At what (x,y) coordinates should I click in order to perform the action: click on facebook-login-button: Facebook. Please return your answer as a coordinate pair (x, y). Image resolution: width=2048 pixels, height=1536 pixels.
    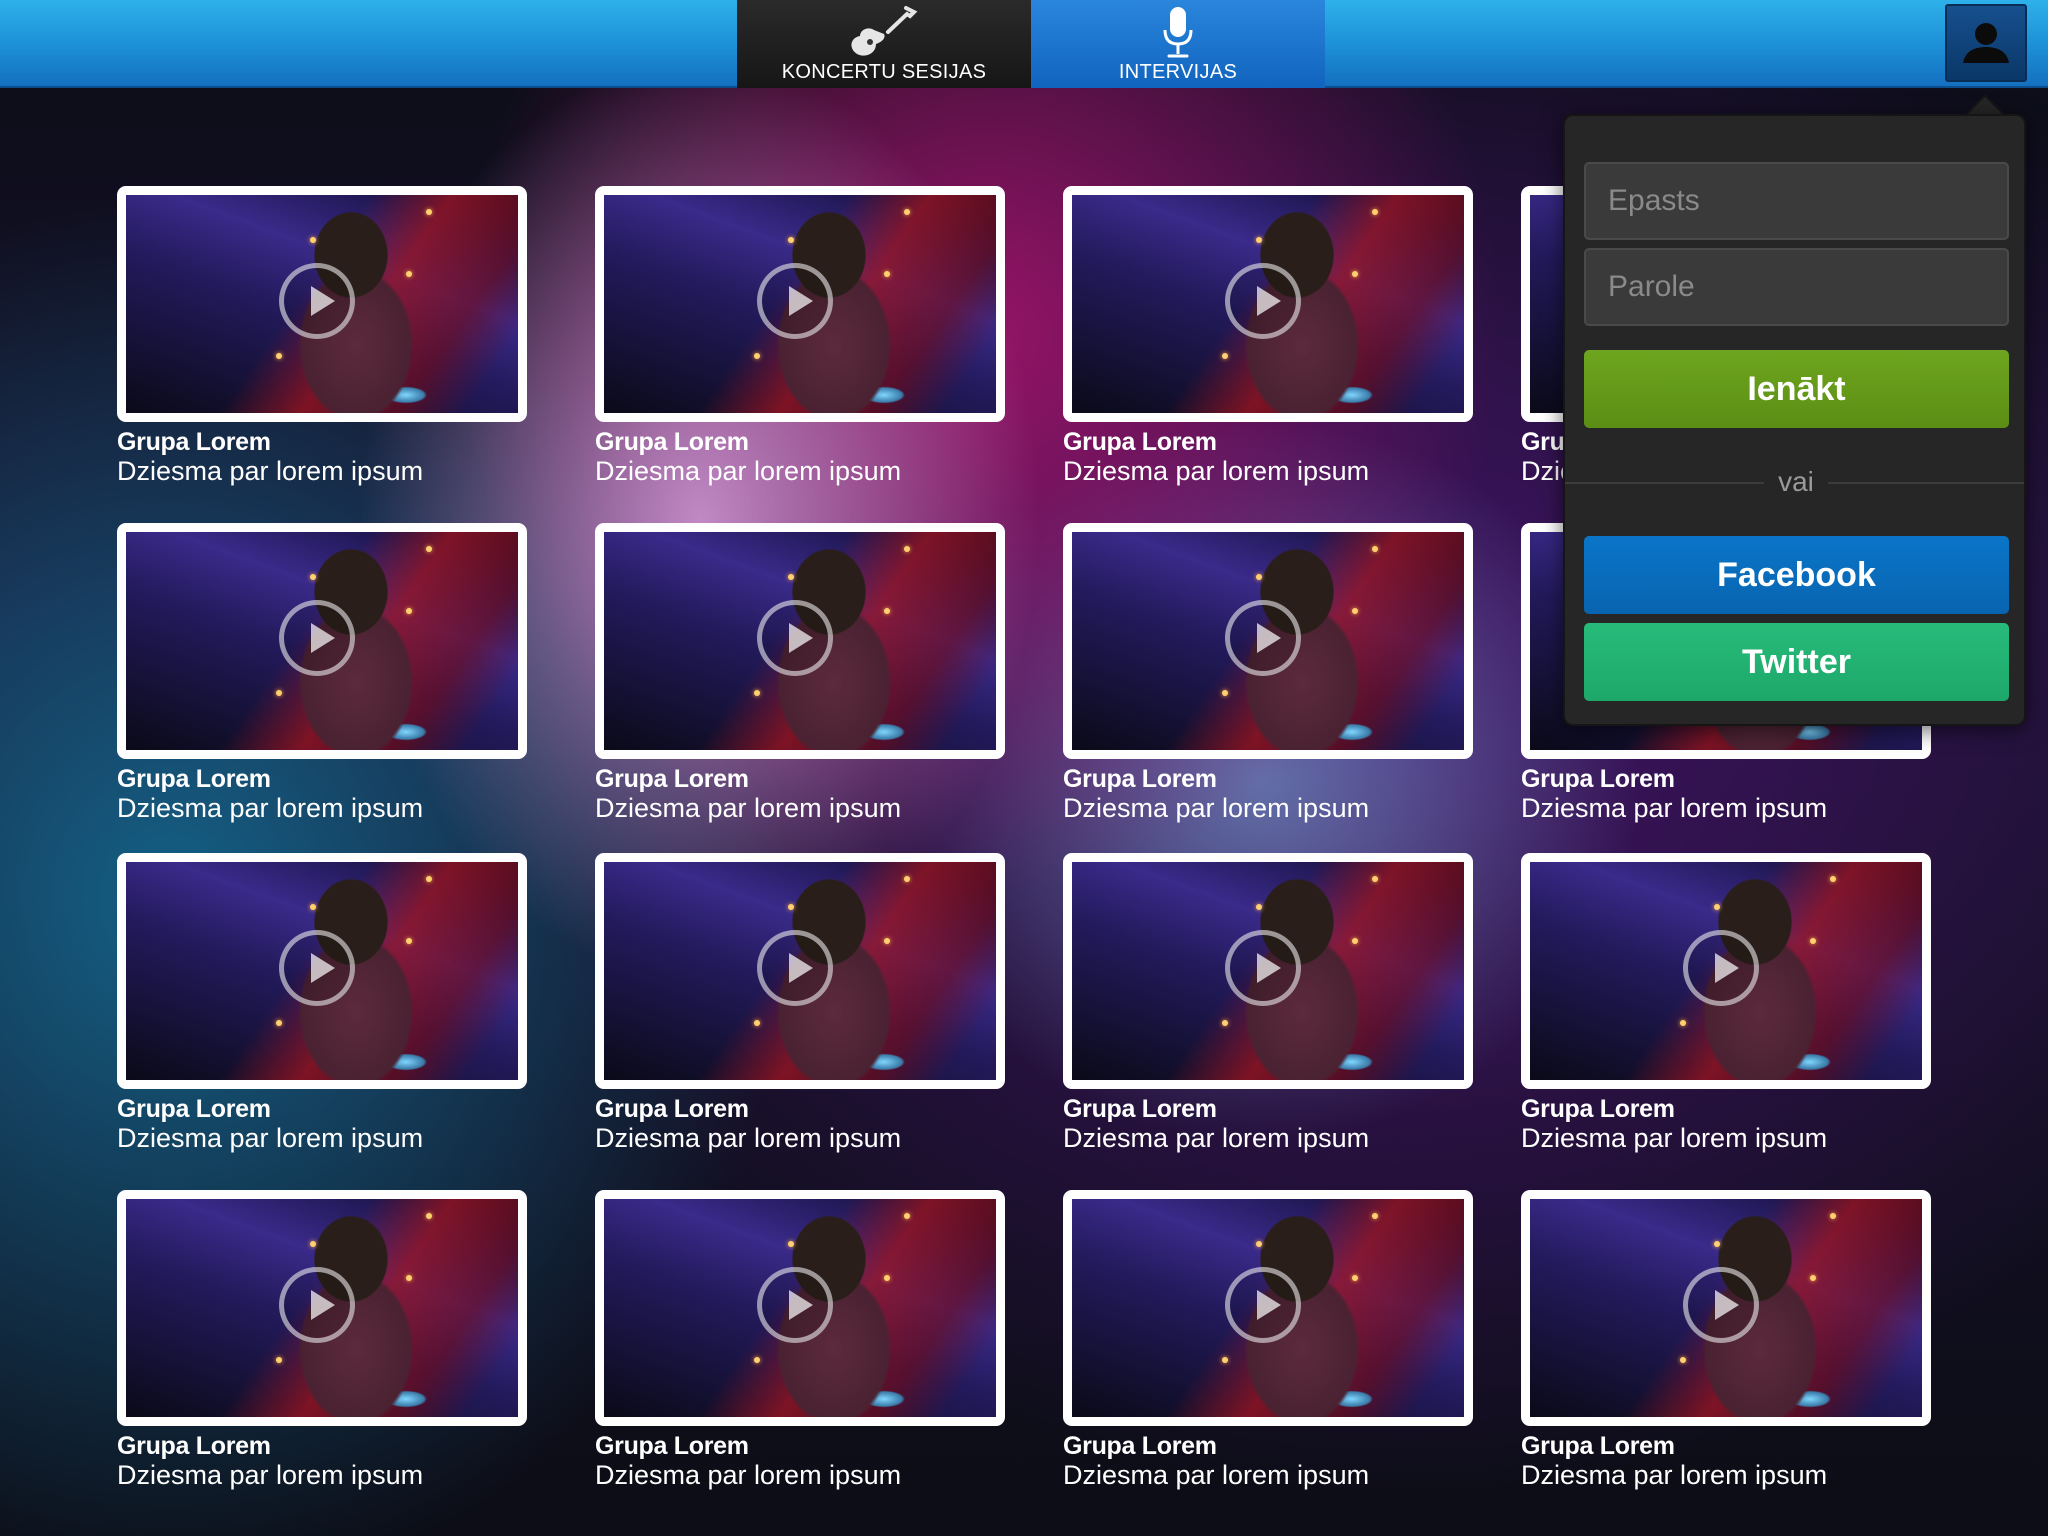
    Looking at the image, I should click on (1796, 575).